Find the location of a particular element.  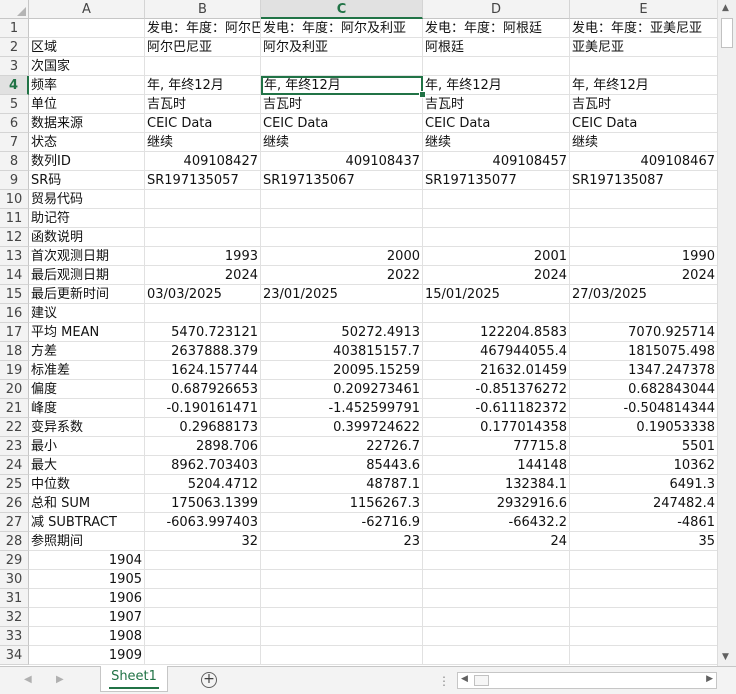

tab-split-handle: ⋮ is located at coordinates (444, 681).